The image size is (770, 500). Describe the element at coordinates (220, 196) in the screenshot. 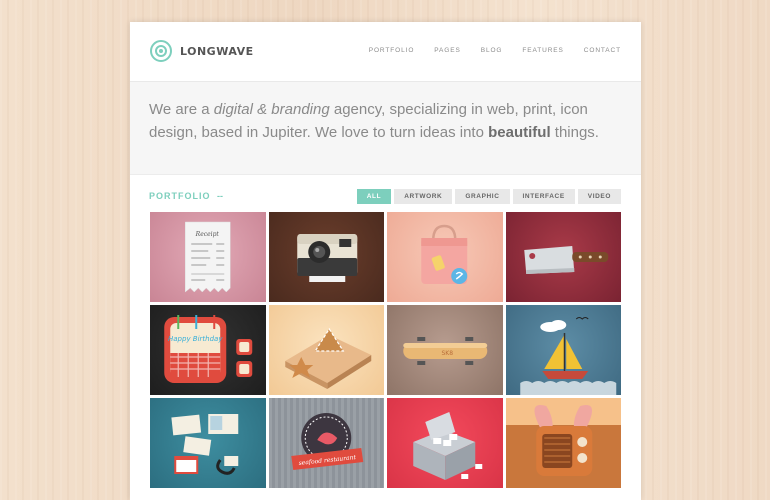

I see `portfolio-dash: --` at that location.